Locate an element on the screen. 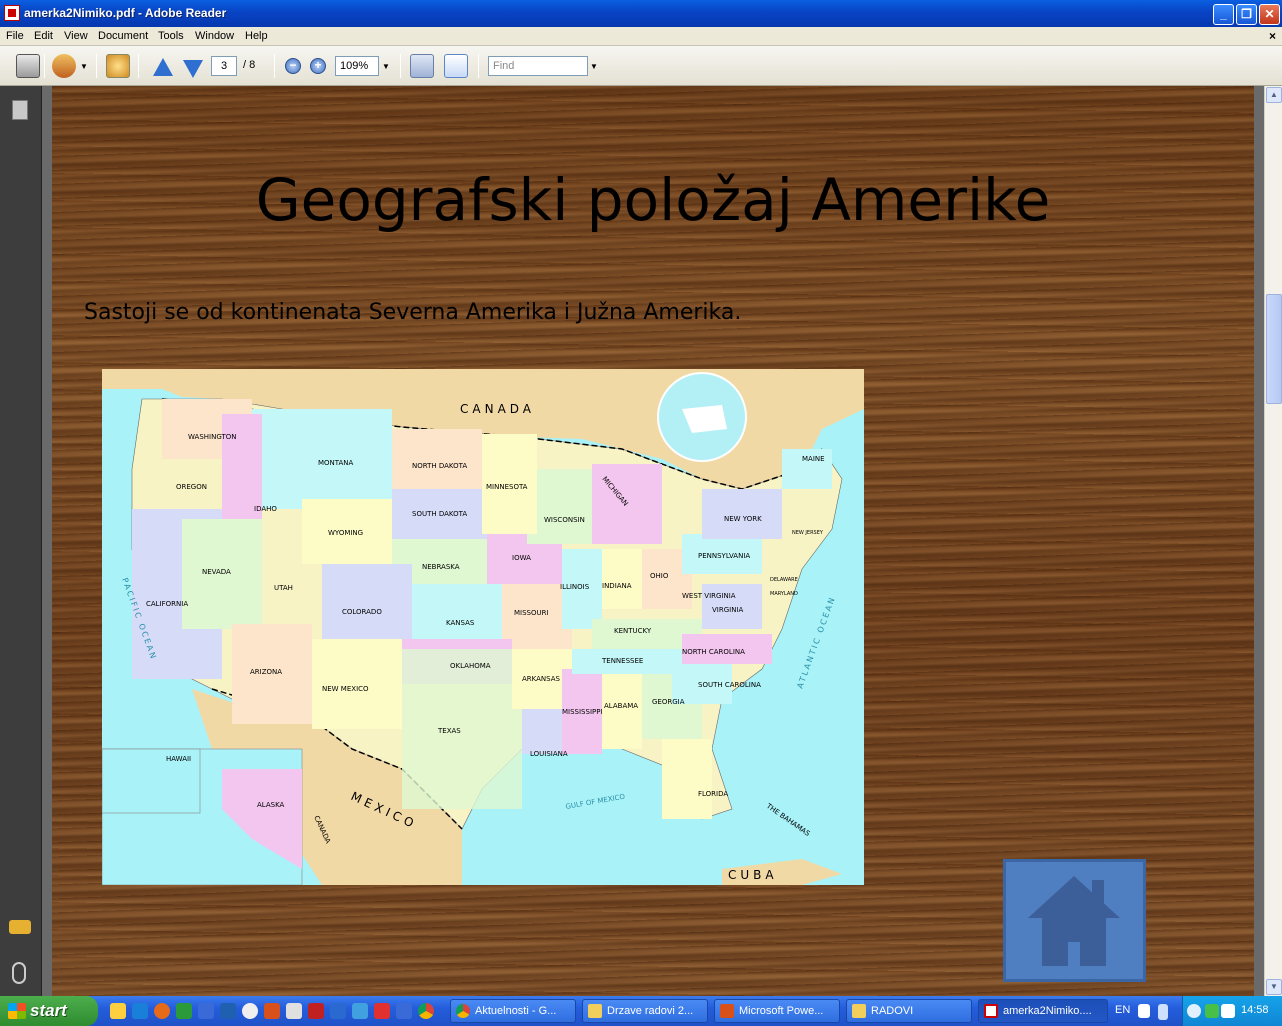 This screenshot has width=1282, height=1026. state-label: WISCONSIN is located at coordinates (564, 520).